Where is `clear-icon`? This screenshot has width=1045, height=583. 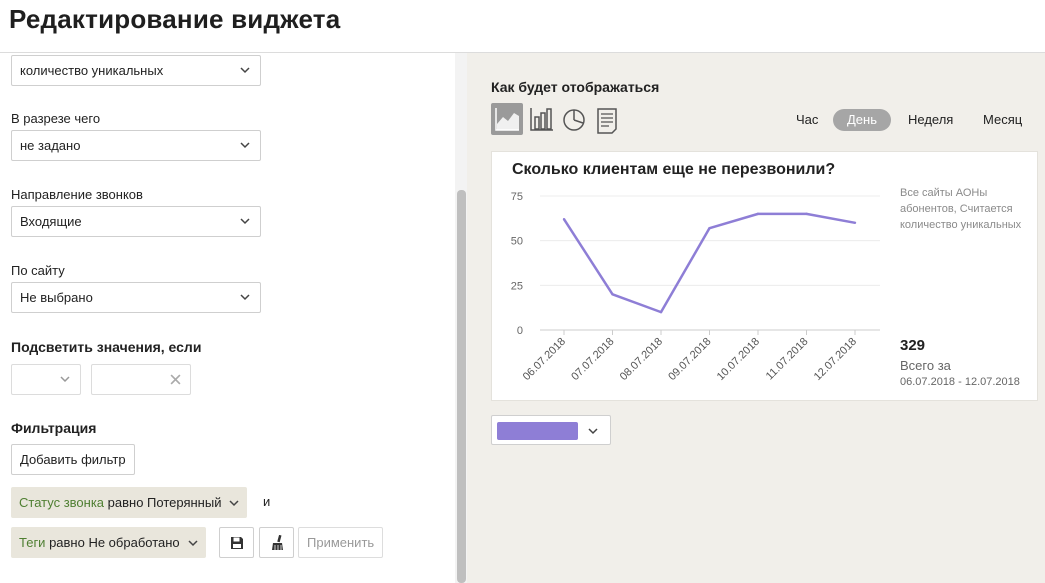
clear-icon is located at coordinates (175, 379).